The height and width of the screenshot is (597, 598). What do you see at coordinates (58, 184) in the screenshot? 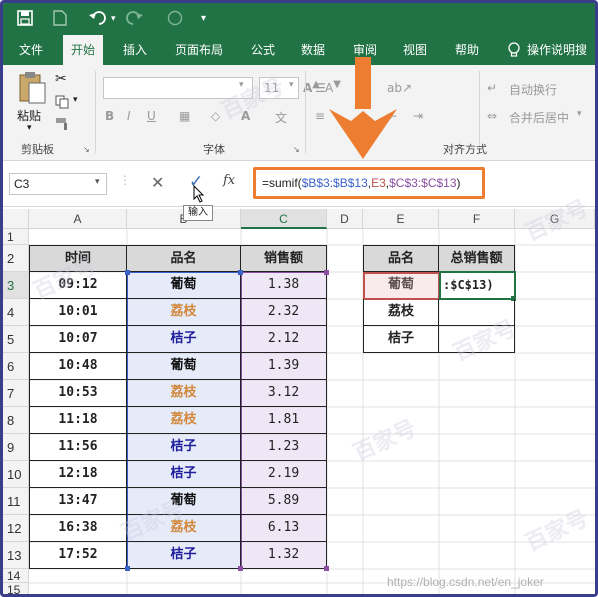
I see `name-box: C3` at bounding box center [58, 184].